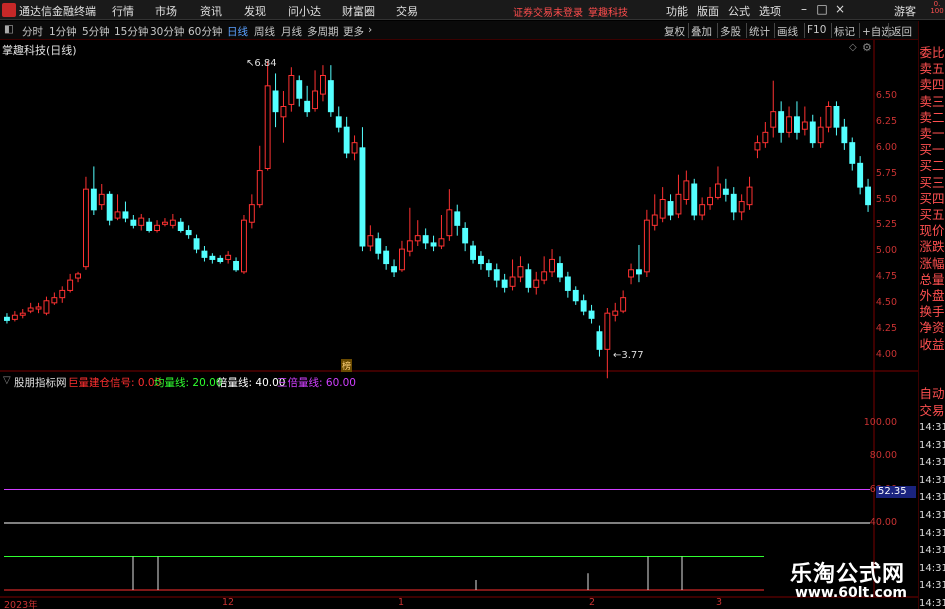  What do you see at coordinates (822, 9) in the screenshot?
I see `restore-icon: □` at bounding box center [822, 9].